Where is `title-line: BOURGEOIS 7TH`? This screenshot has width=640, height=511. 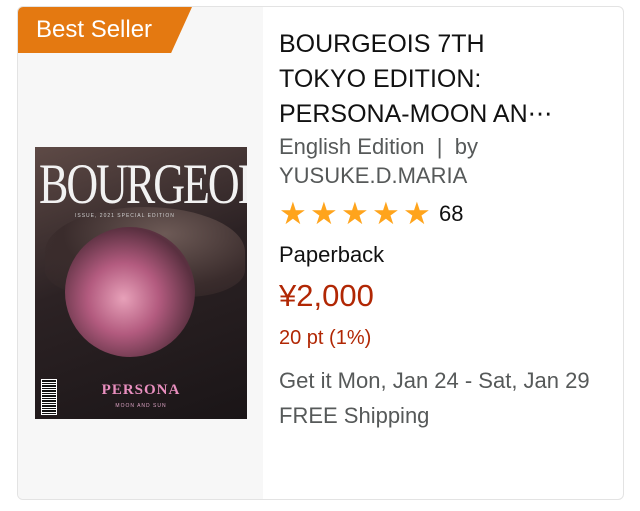
title-line: BOURGEOIS 7TH is located at coordinates (382, 44).